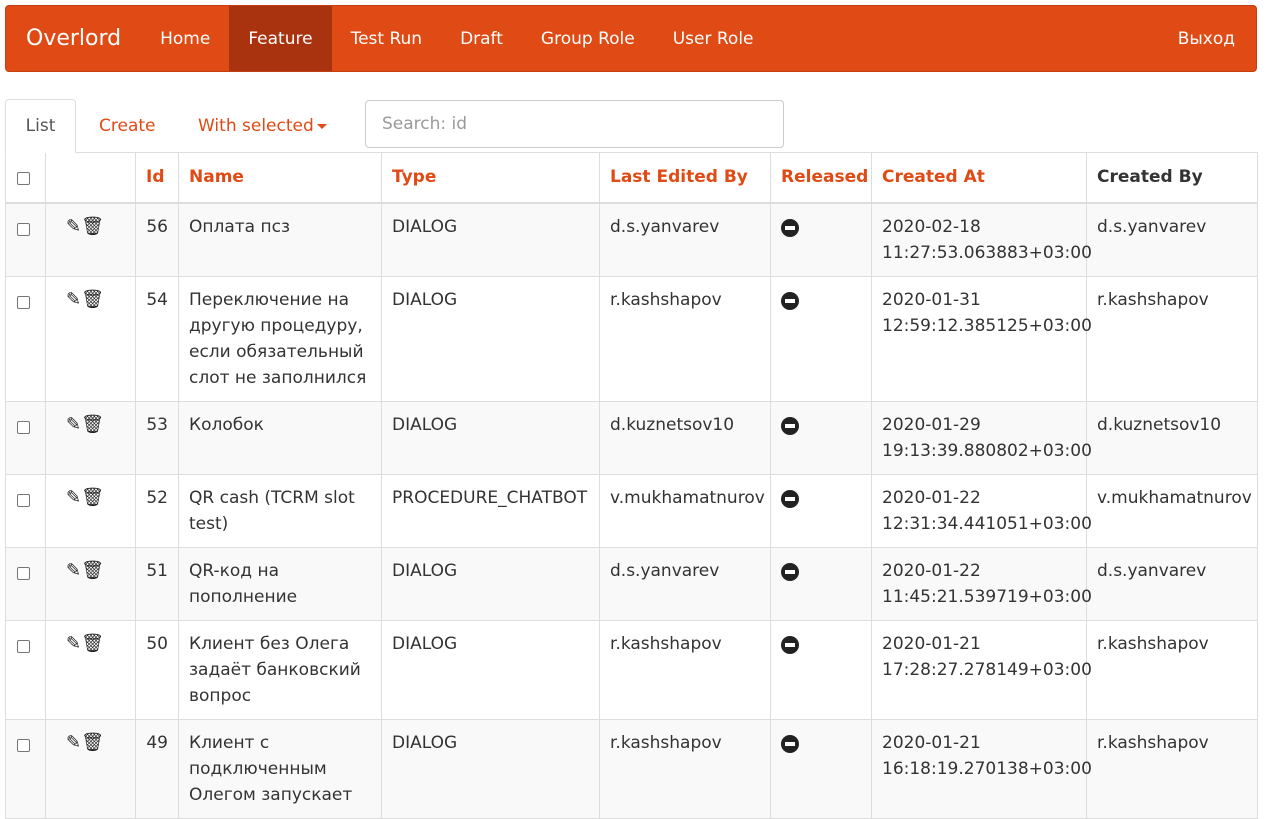  I want to click on cell-created-at: 2020-01-22 11:45:21.539719+03:00, so click(981, 583).